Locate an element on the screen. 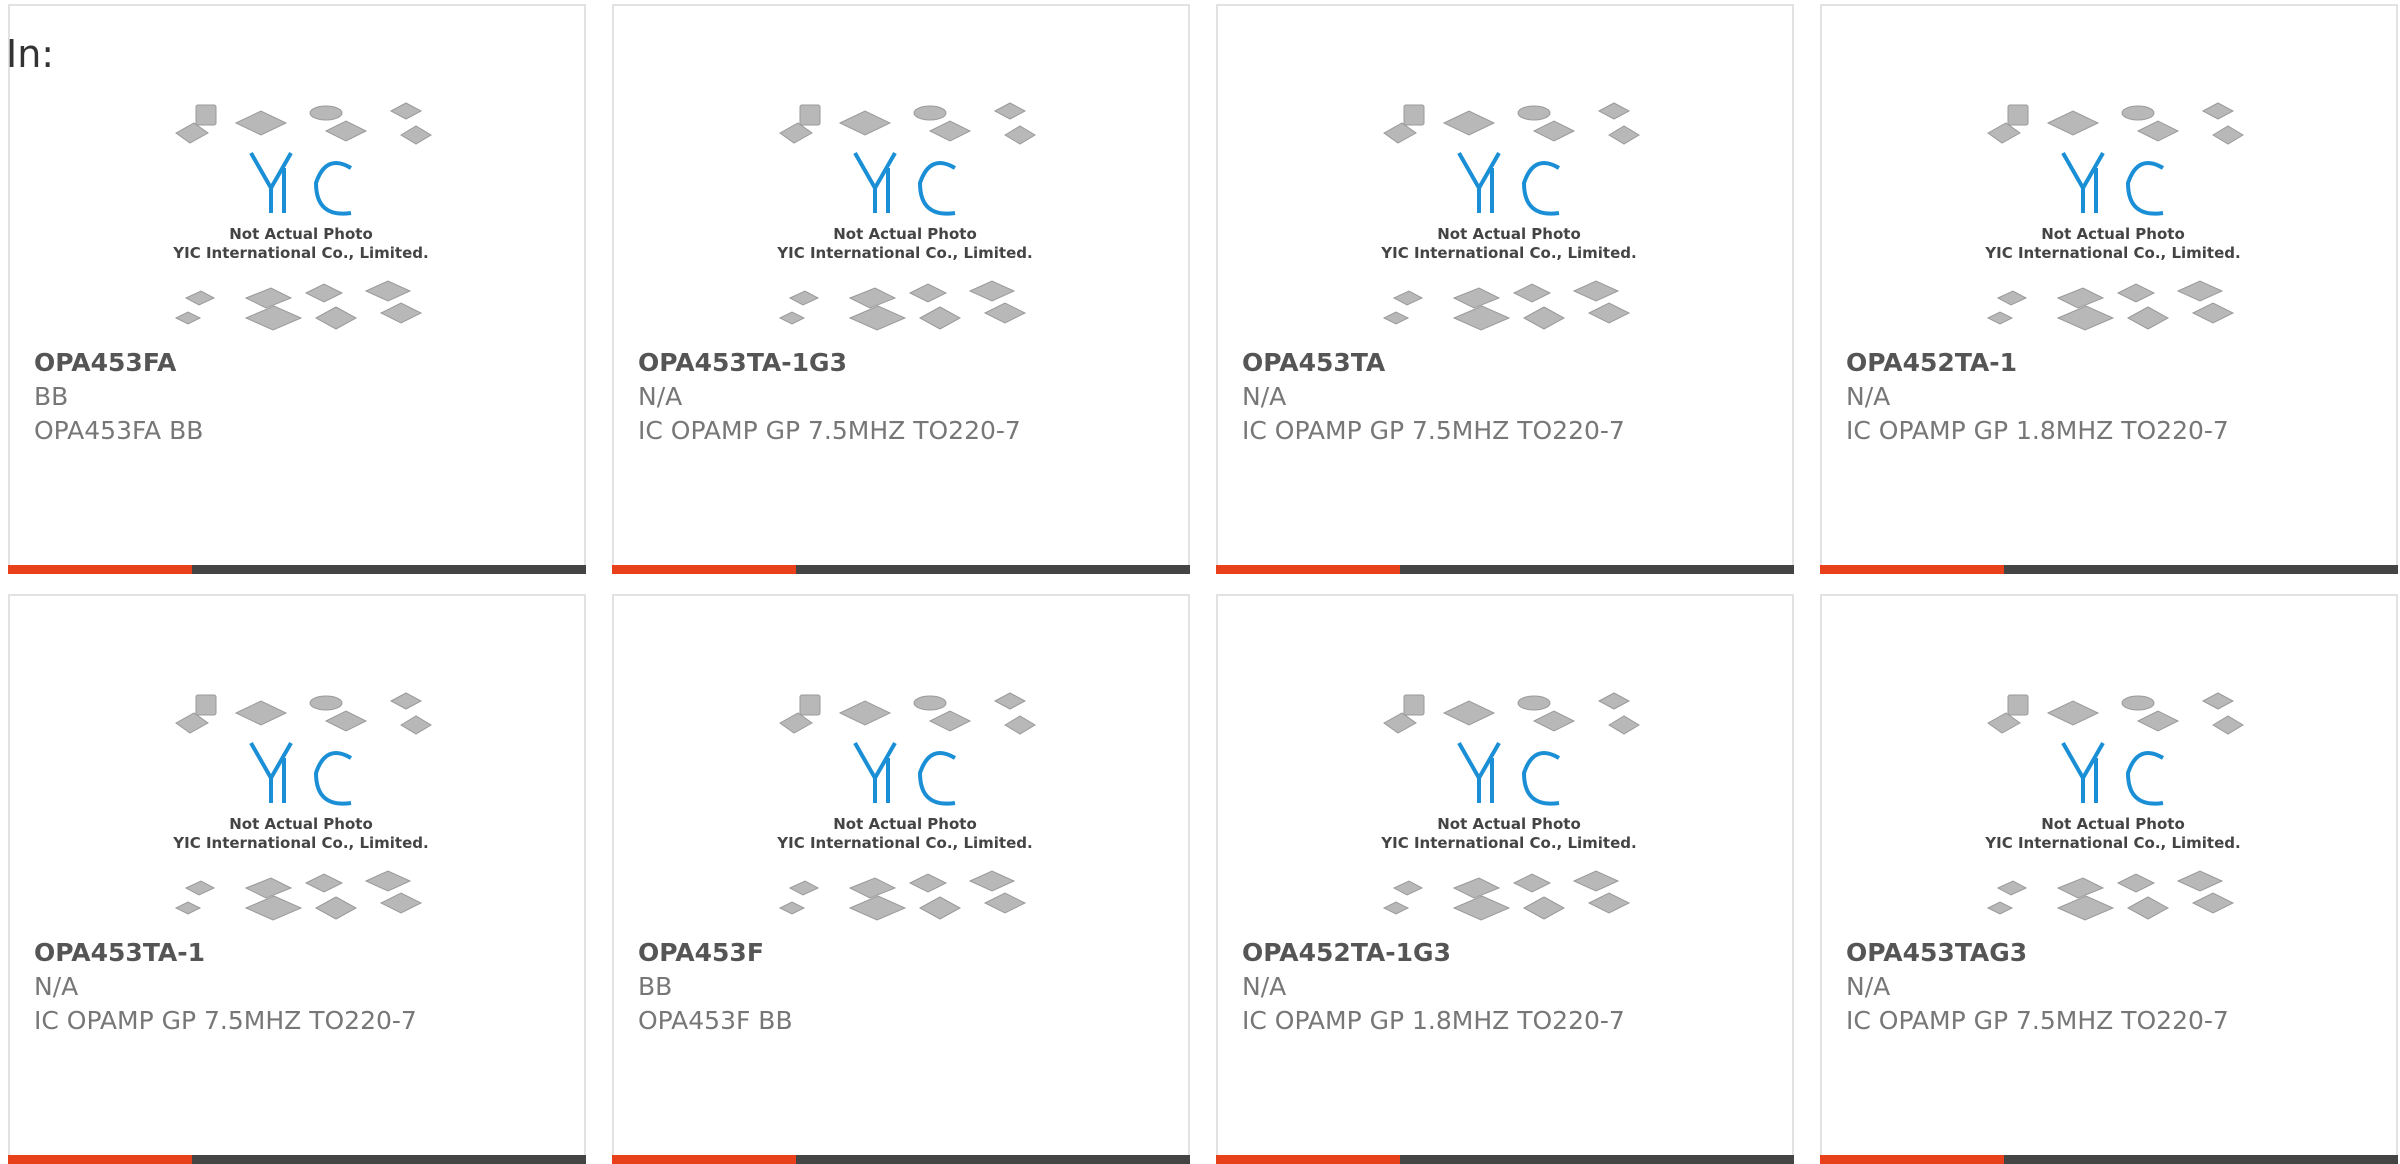 Image resolution: width=2400 pixels, height=1164 pixels. description: OPA453F BB is located at coordinates (715, 1020).